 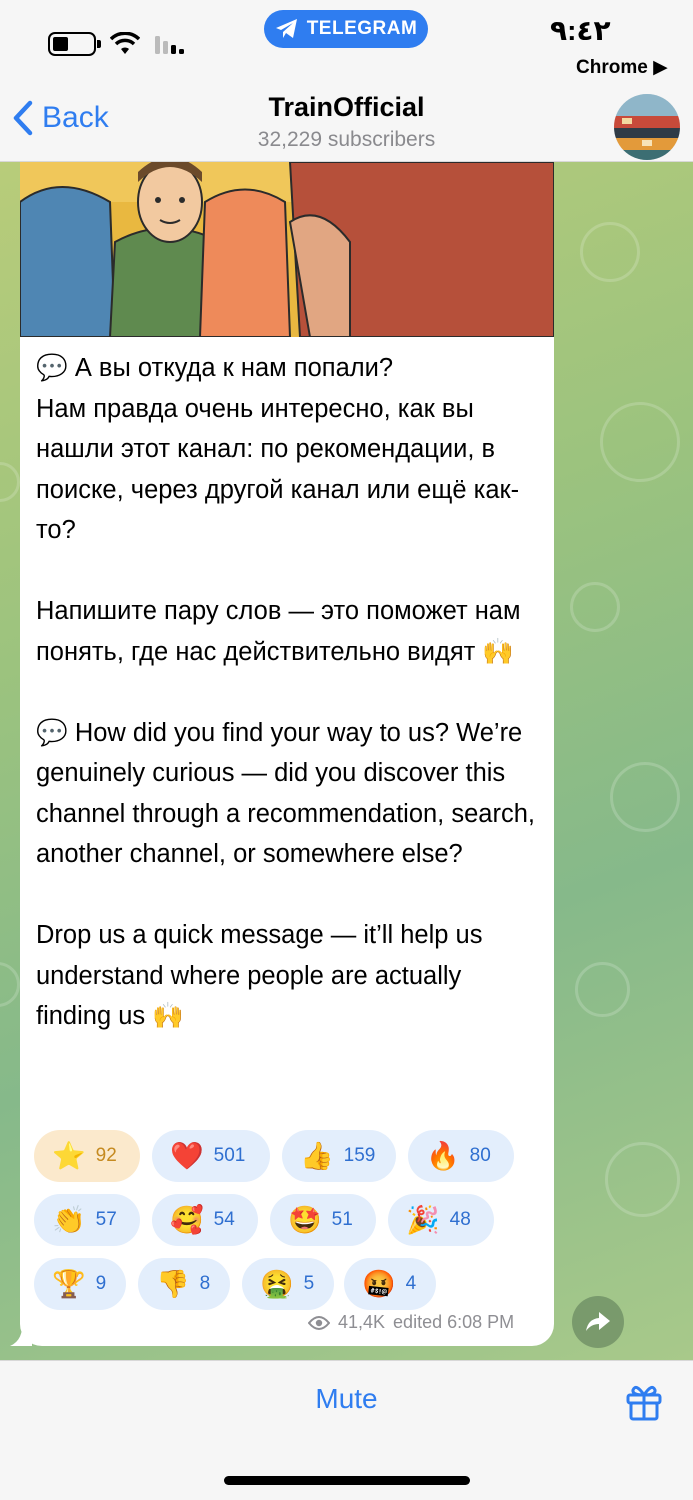 I want to click on share-icon, so click(x=598, y=1321).